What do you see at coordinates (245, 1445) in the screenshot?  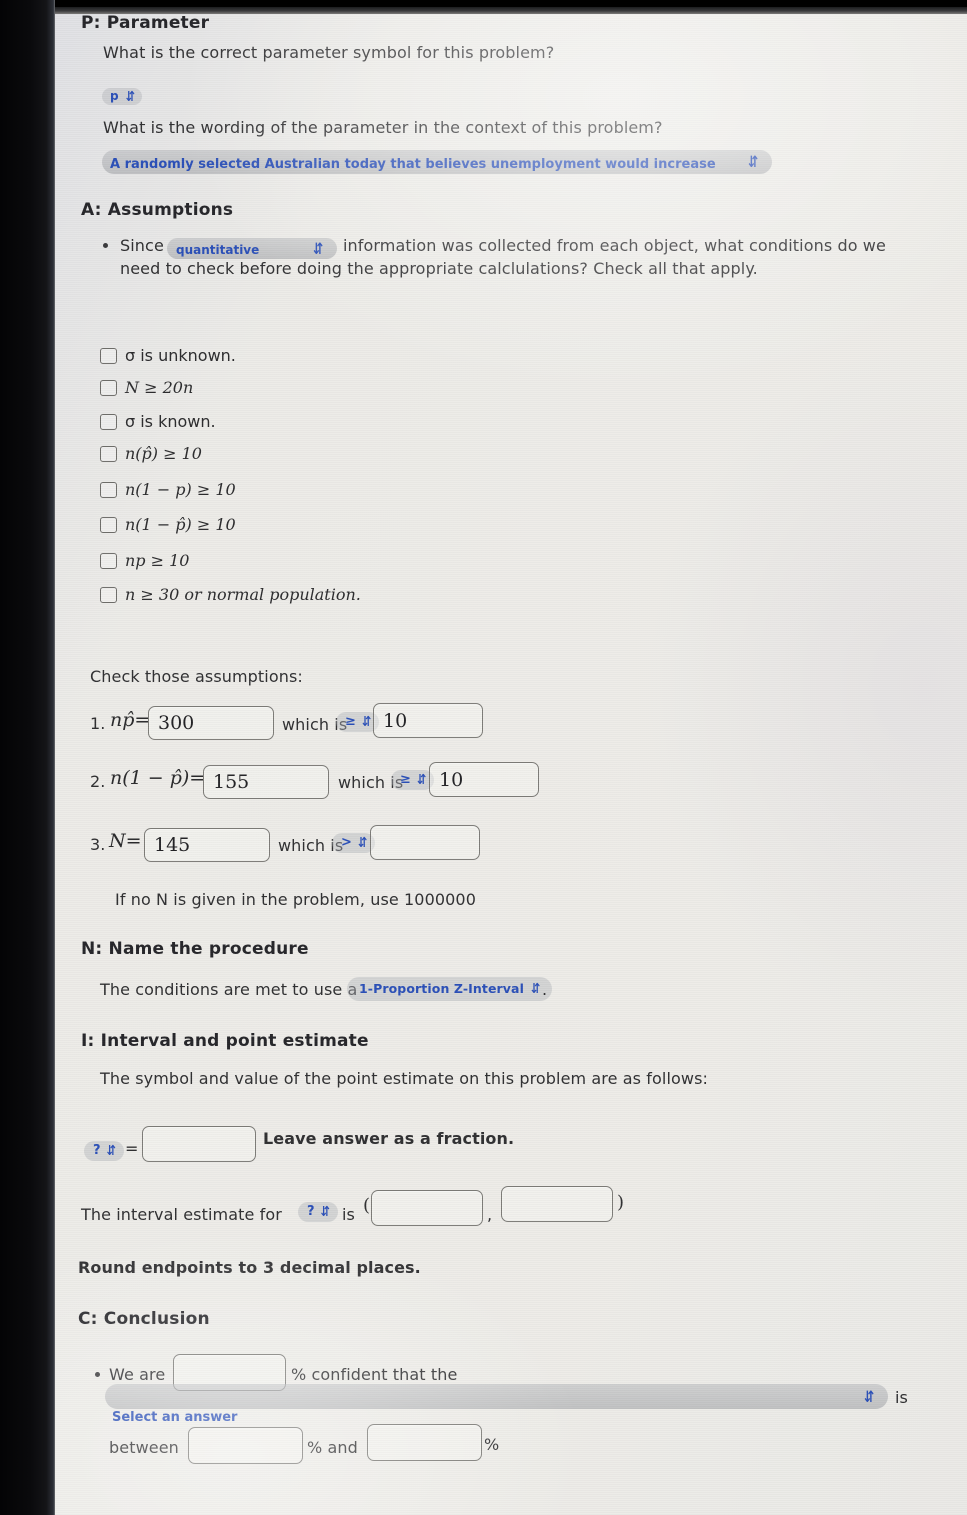 I see `conclusion-lower-input` at bounding box center [245, 1445].